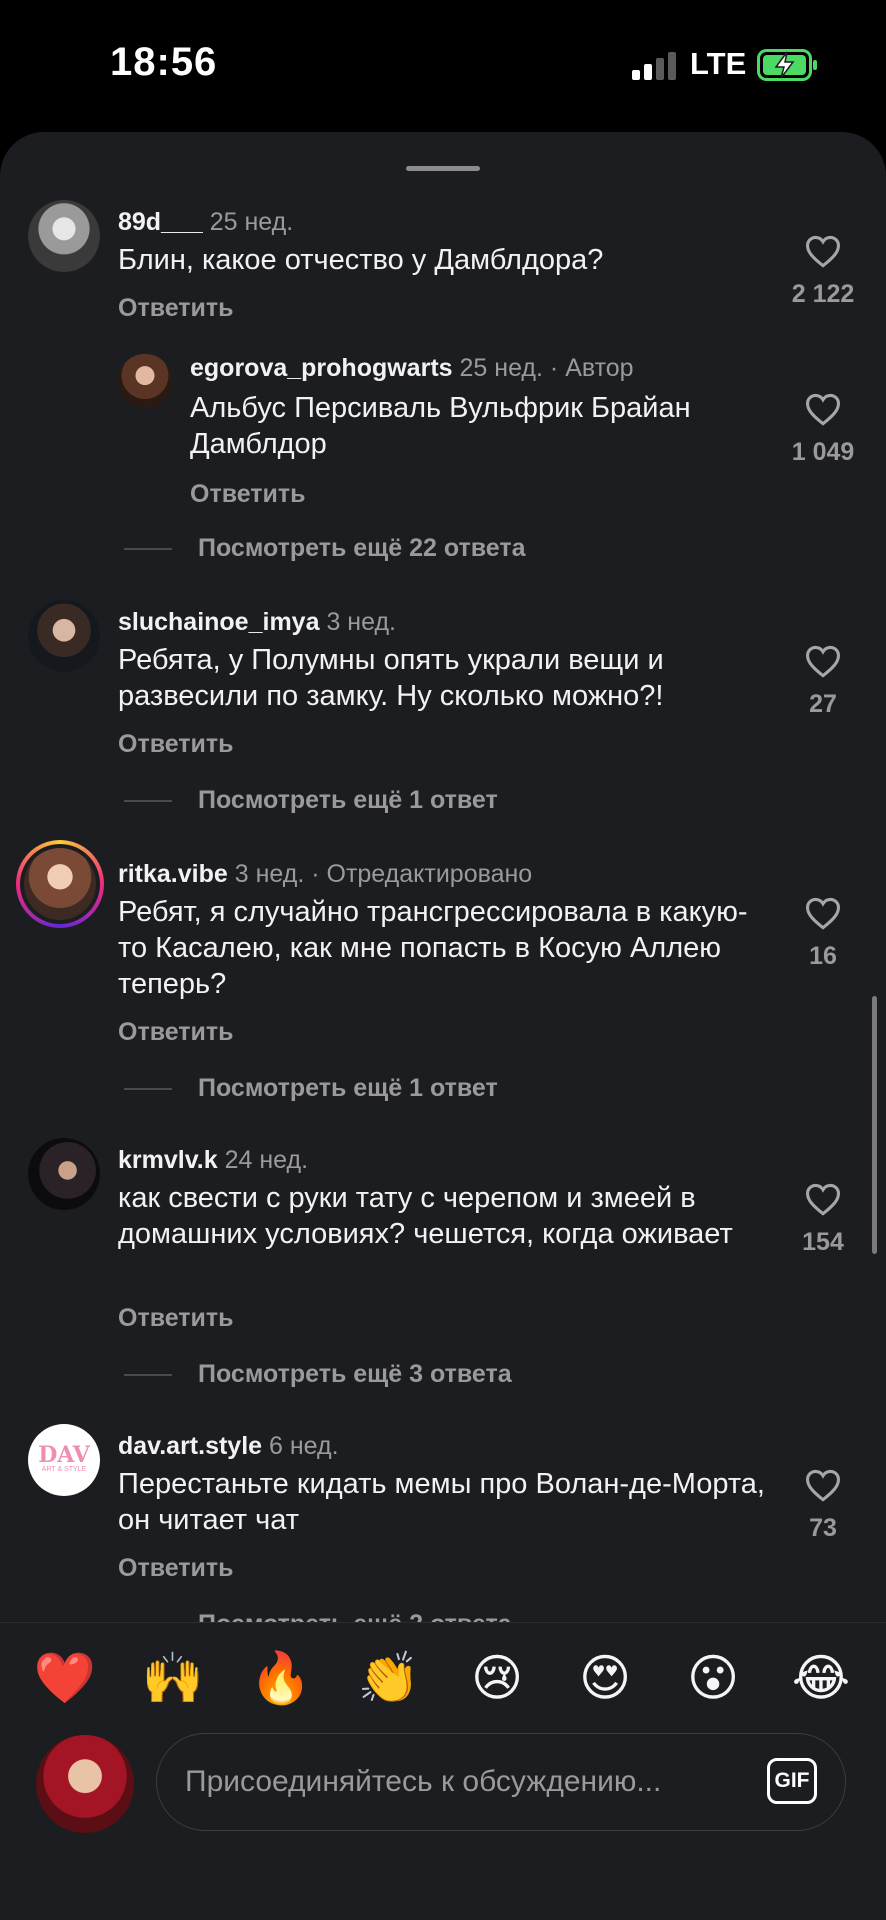 This screenshot has height=1920, width=886. What do you see at coordinates (823, 681) in the screenshot?
I see `like-button: 27` at bounding box center [823, 681].